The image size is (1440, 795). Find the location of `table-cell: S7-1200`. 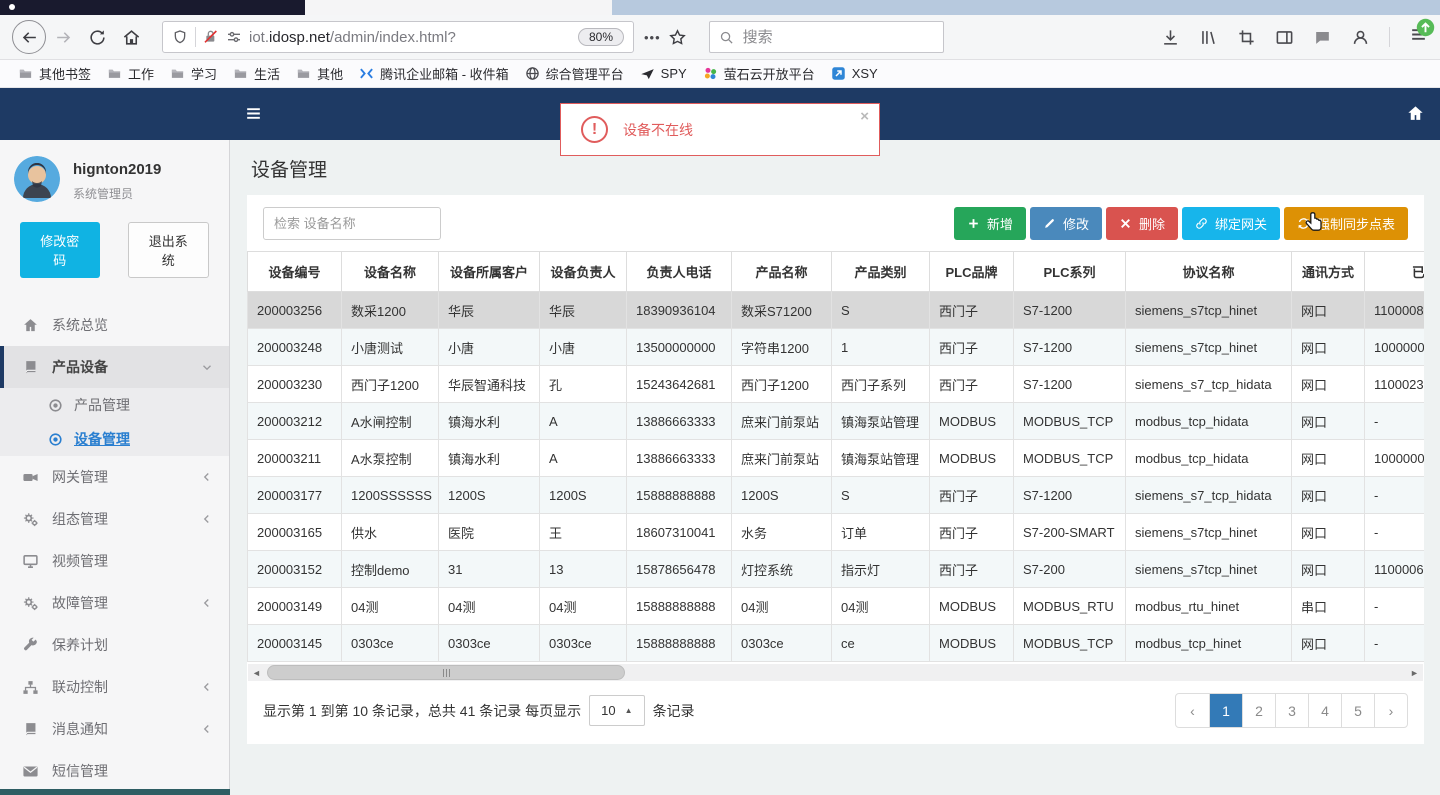

table-cell: S7-1200 is located at coordinates (1069, 347).